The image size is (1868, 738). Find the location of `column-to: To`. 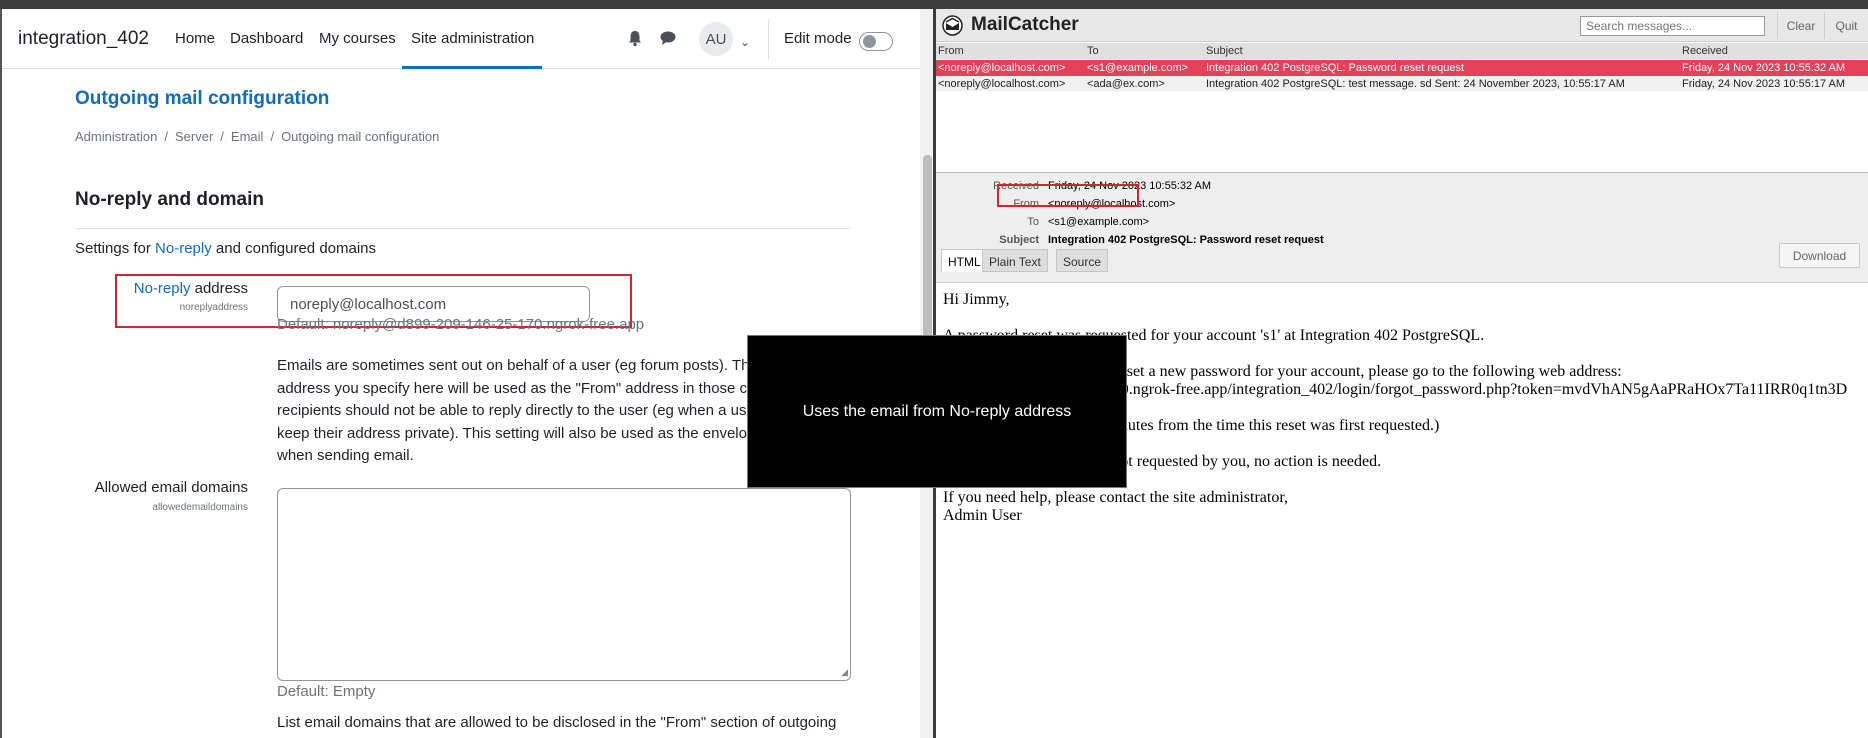

column-to: To is located at coordinates (1093, 51).